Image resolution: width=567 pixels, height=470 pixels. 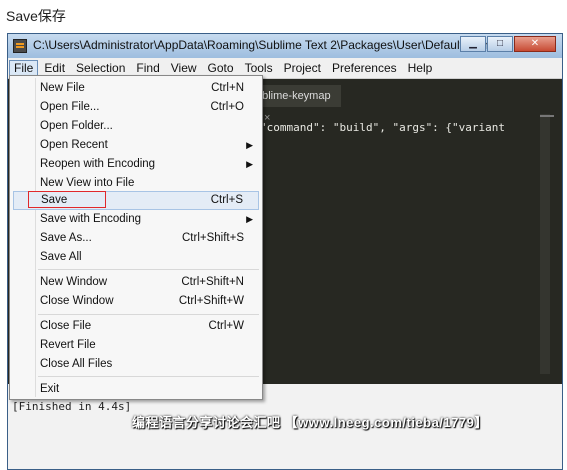 I want to click on maximize-button: □, so click(x=500, y=44).